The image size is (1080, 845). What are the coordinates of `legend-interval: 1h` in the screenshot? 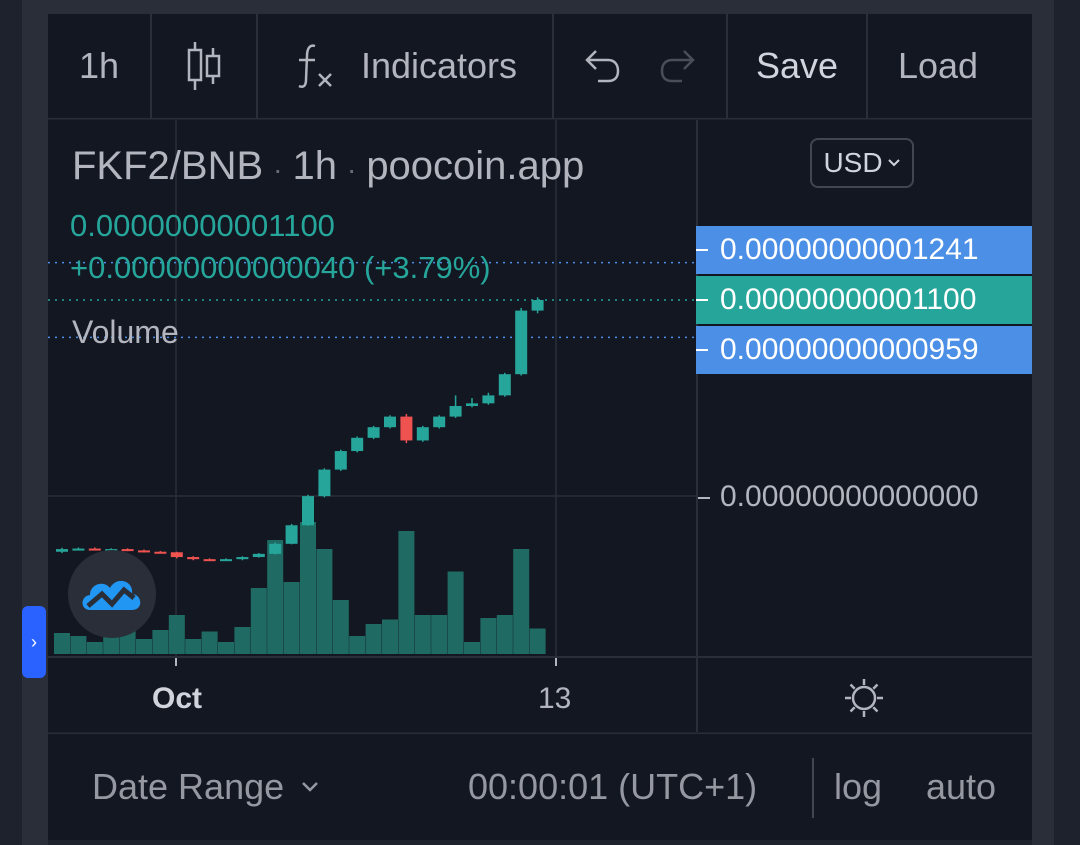 It's located at (314, 166).